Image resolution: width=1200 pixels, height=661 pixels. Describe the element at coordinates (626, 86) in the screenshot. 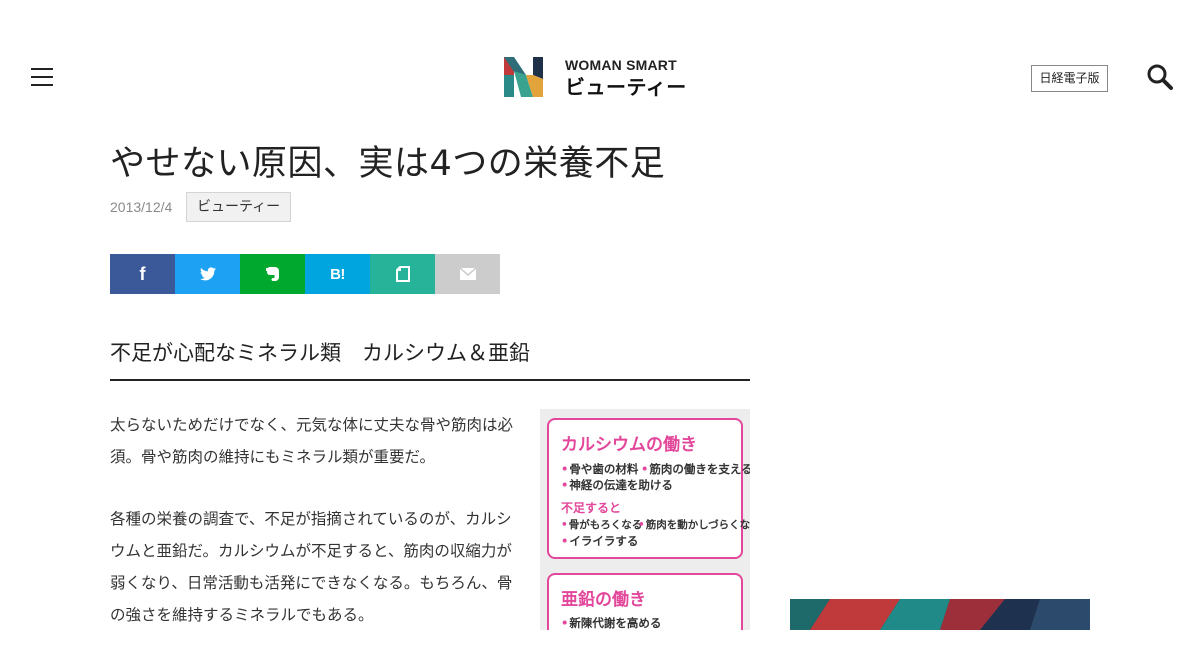

I see `logo-ja-text: ビューティー` at that location.